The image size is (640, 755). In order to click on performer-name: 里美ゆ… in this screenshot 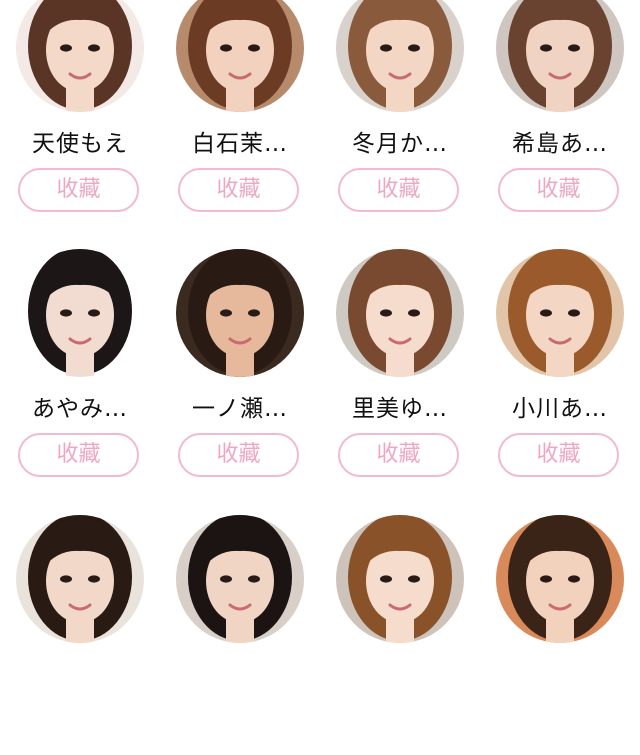, I will do `click(400, 409)`.